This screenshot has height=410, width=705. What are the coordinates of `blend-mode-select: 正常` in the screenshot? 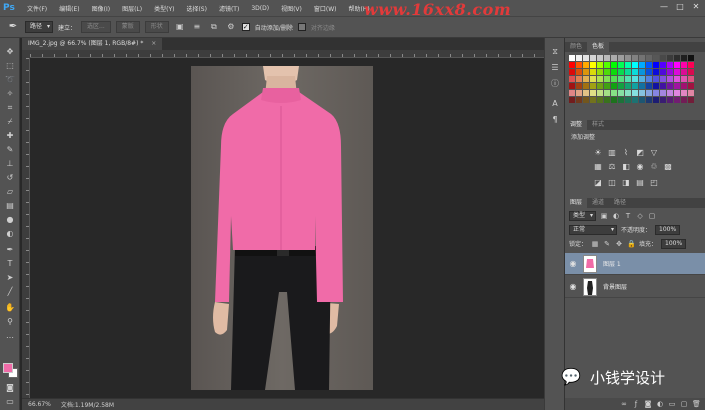 It's located at (593, 229).